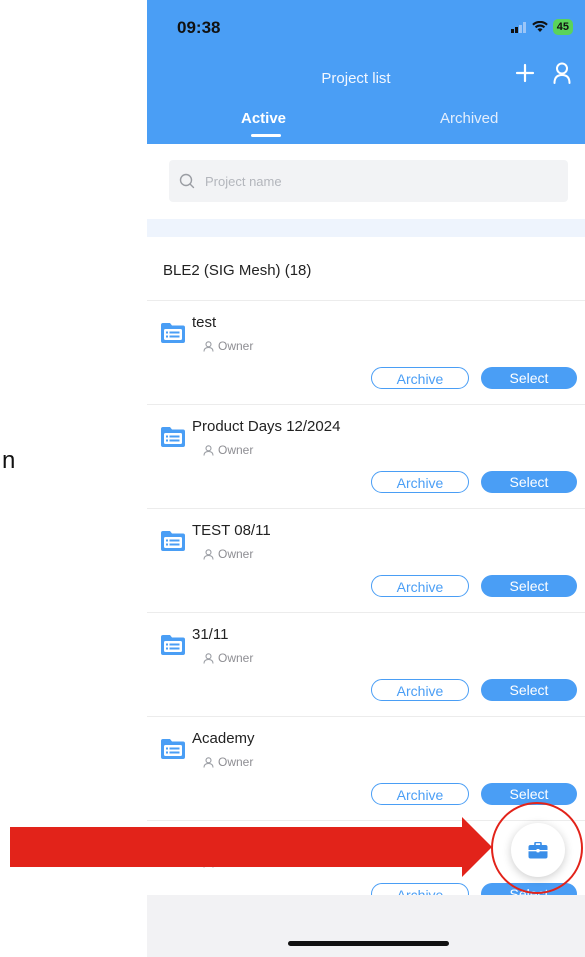  What do you see at coordinates (231, 530) in the screenshot?
I see `project-name: TEST 08/11` at bounding box center [231, 530].